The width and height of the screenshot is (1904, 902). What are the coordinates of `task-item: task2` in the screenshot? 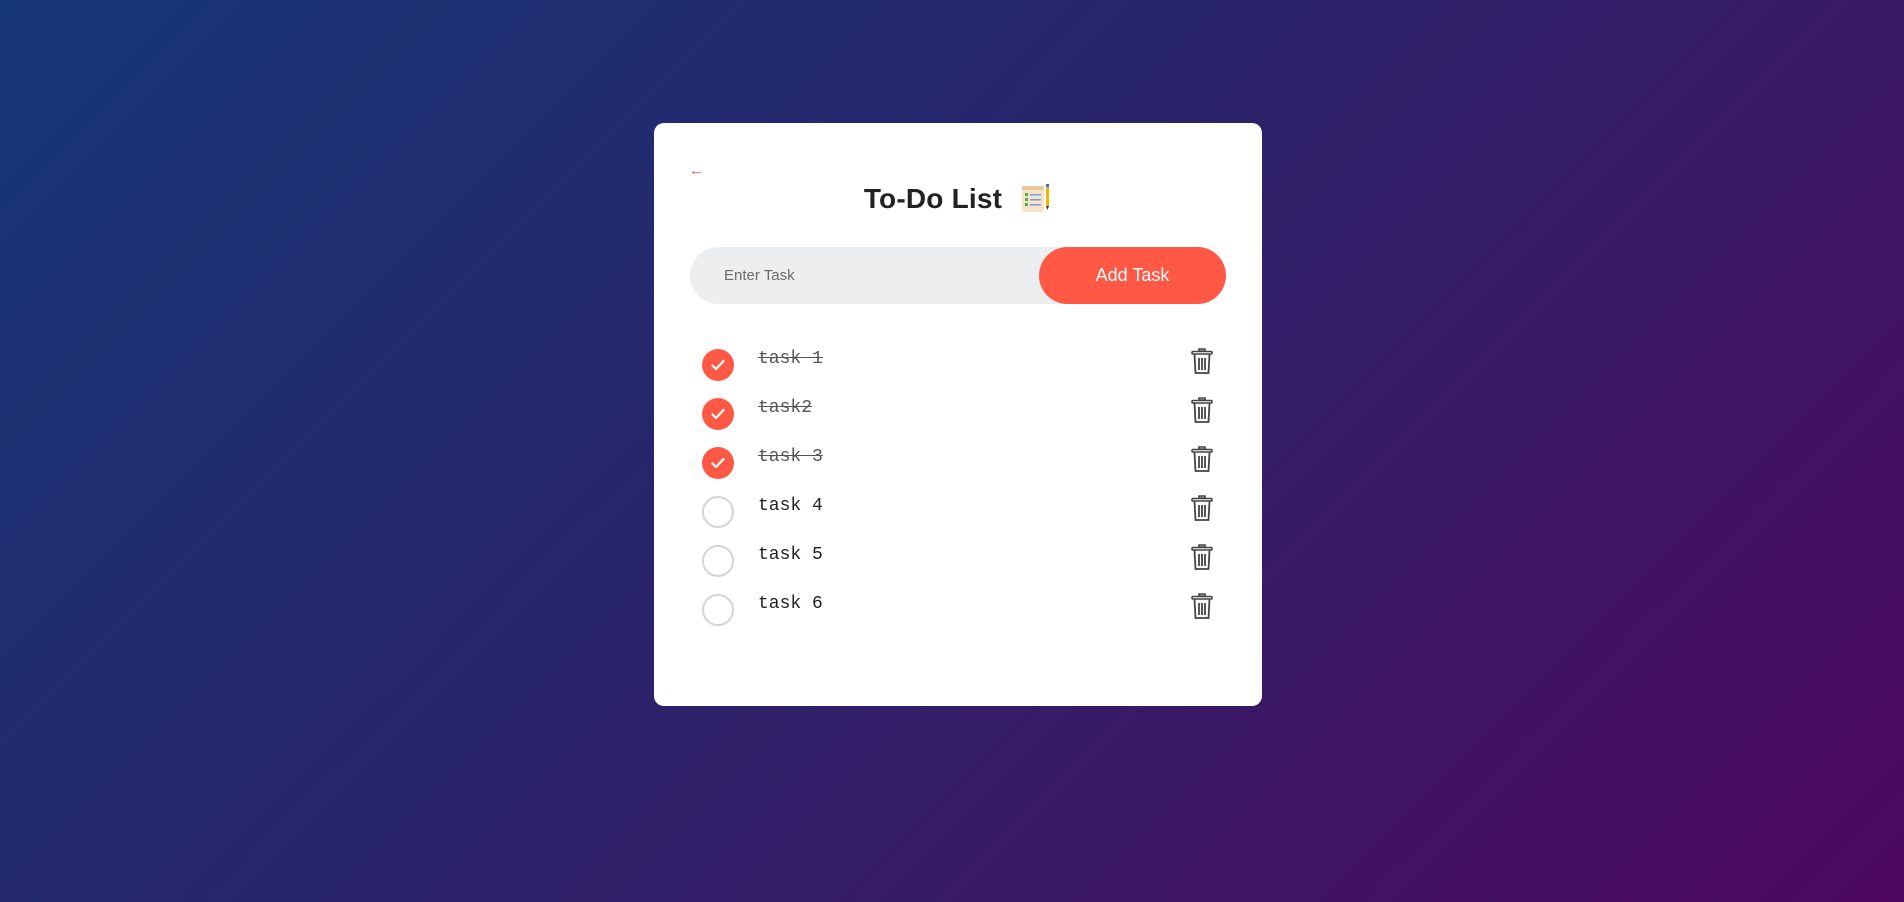 It's located at (962, 414).